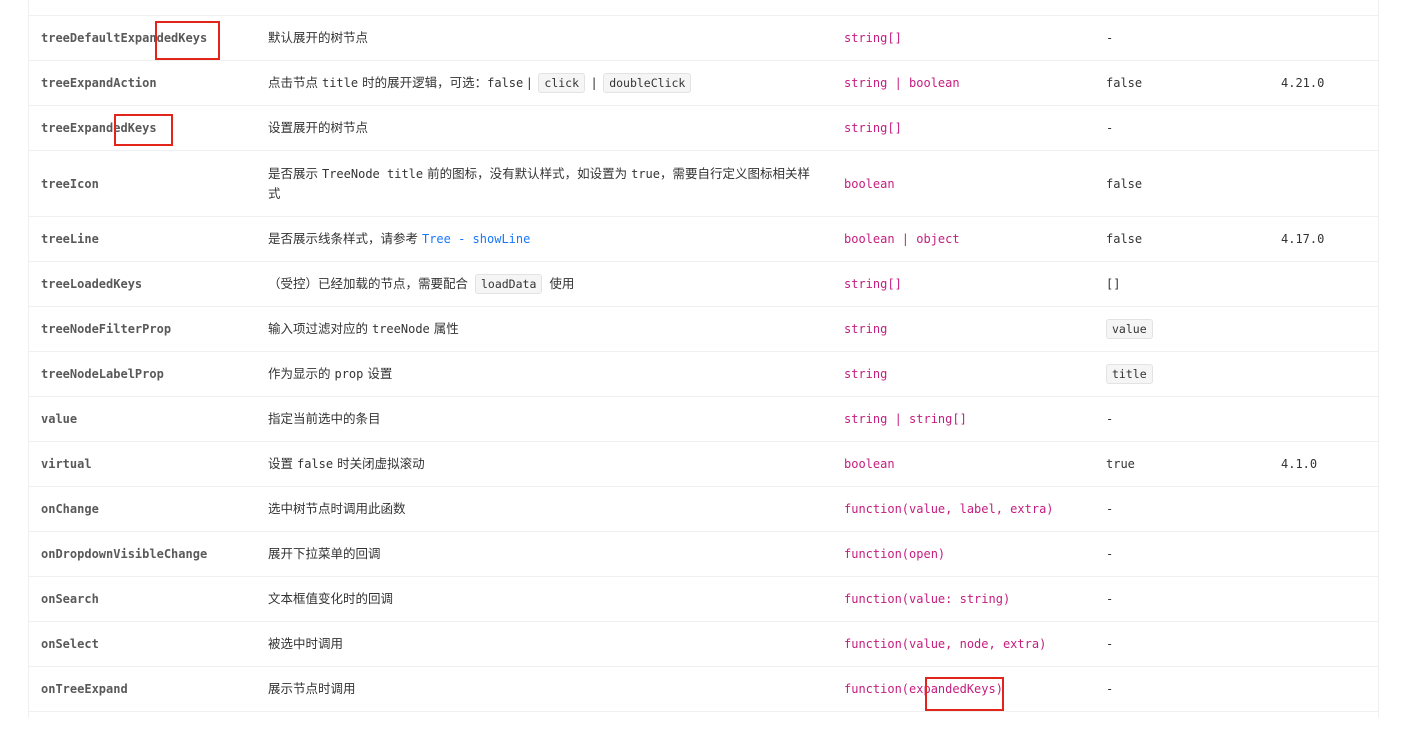  I want to click on prop-description: 默认展开的树节点, so click(318, 37).